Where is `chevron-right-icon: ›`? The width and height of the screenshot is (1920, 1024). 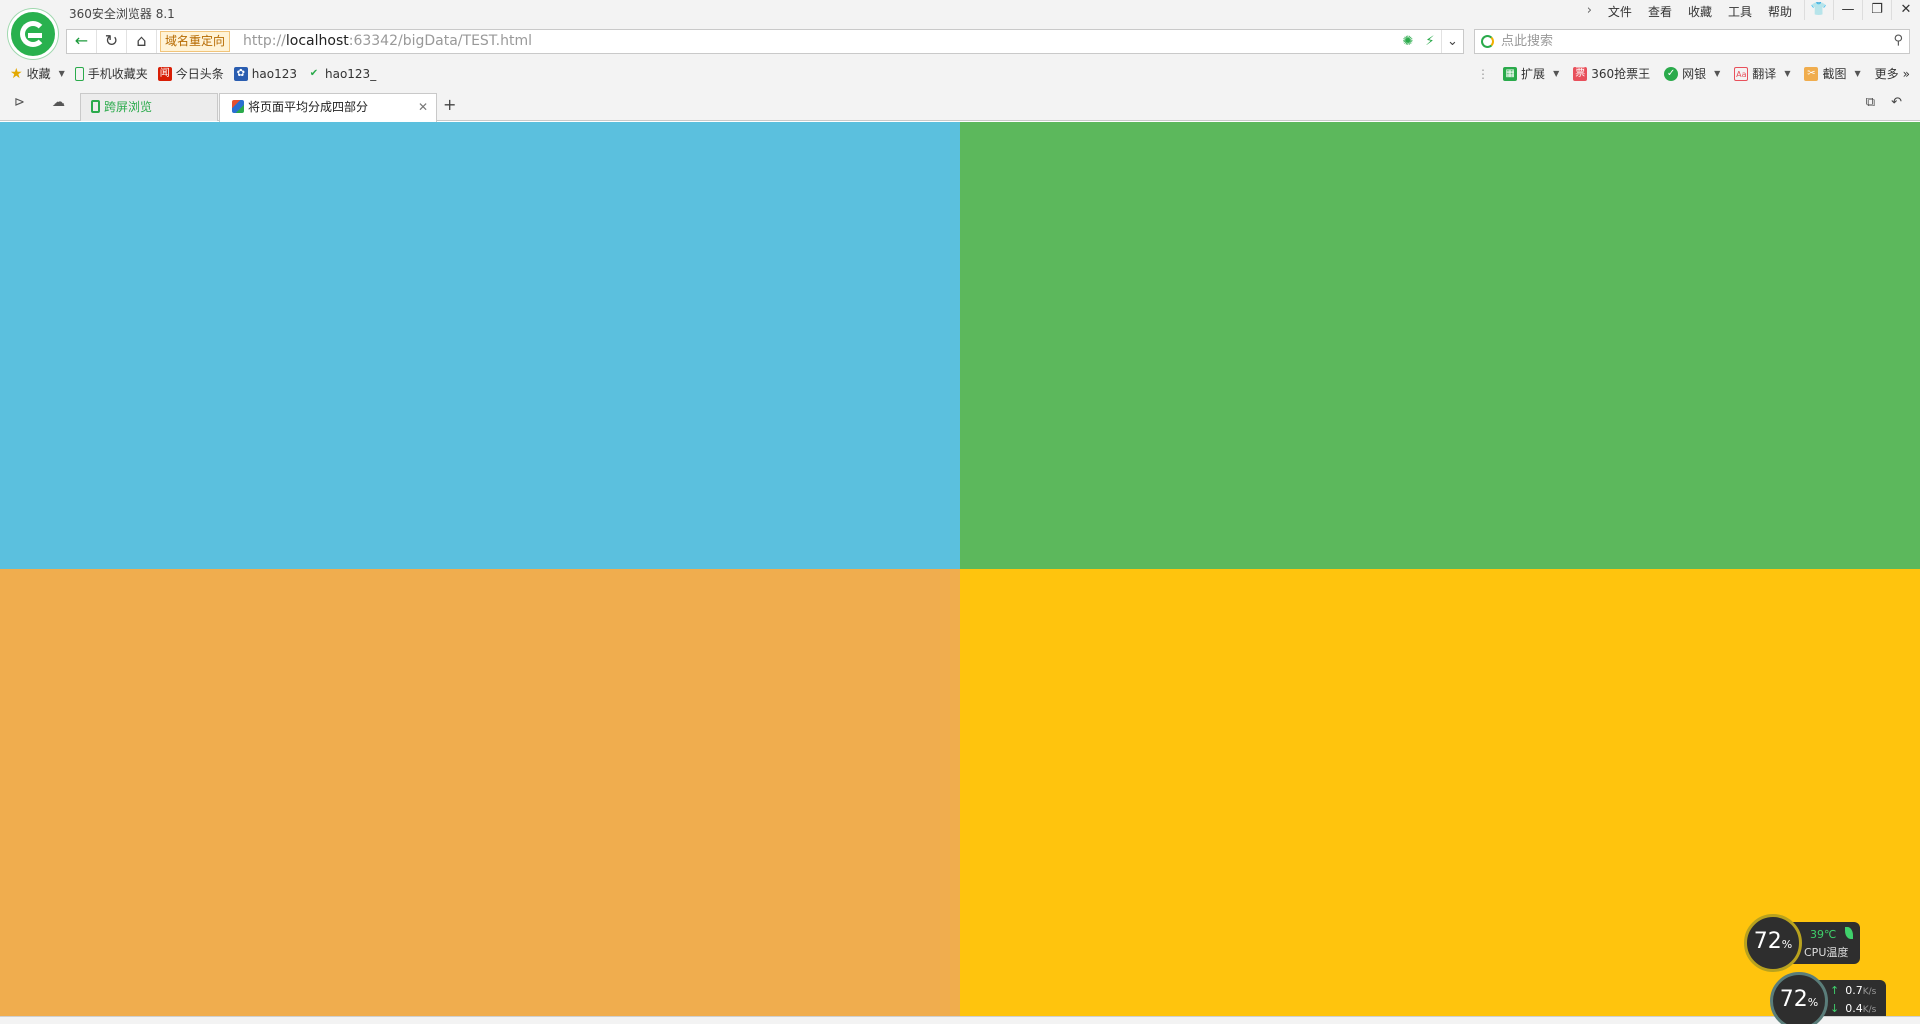 chevron-right-icon: › is located at coordinates (1589, 11).